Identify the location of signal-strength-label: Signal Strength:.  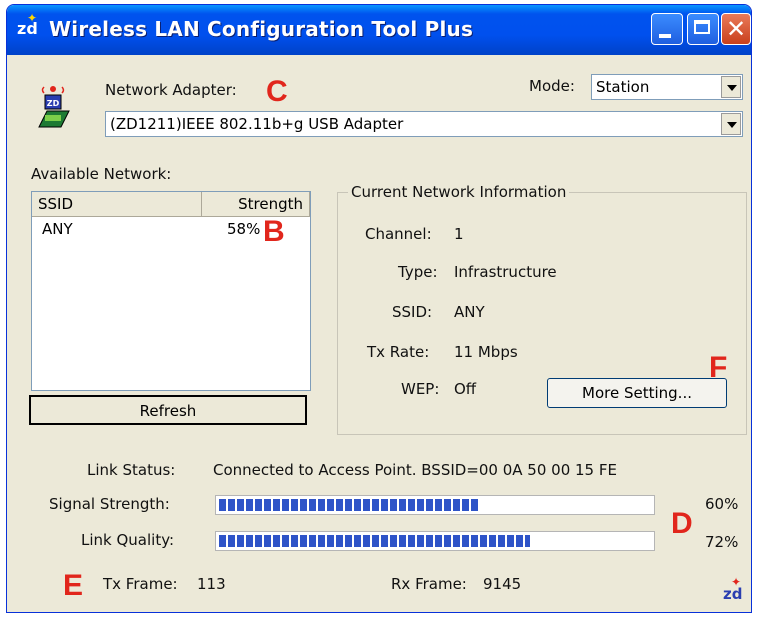
(109, 504).